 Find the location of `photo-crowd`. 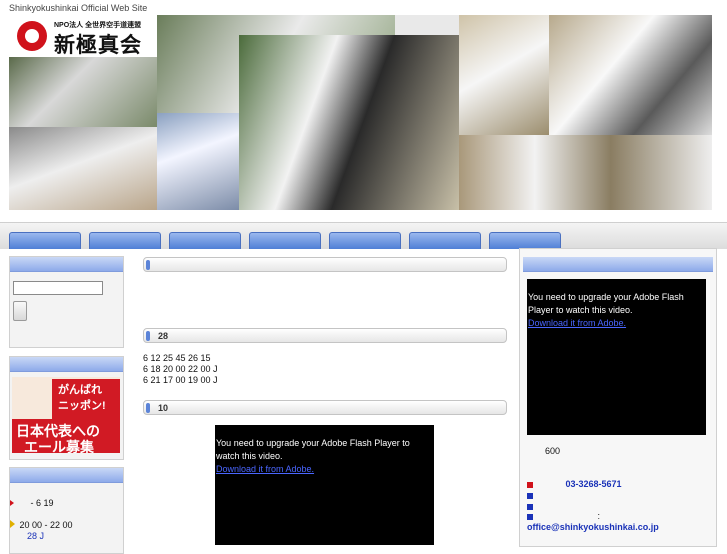

photo-crowd is located at coordinates (504, 75).